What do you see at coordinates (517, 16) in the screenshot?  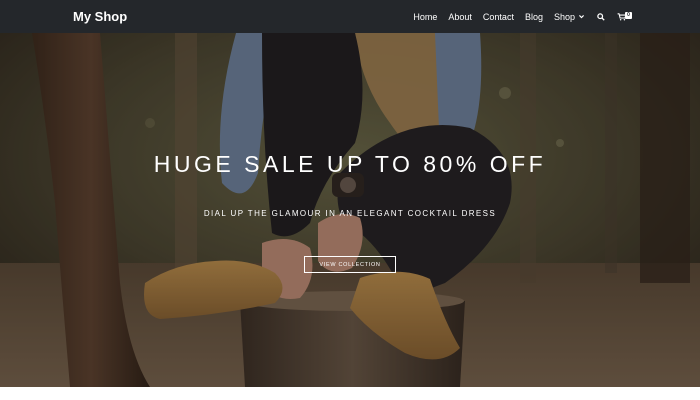 I see `main-menu: Home About Contact Blog Shop 0` at bounding box center [517, 16].